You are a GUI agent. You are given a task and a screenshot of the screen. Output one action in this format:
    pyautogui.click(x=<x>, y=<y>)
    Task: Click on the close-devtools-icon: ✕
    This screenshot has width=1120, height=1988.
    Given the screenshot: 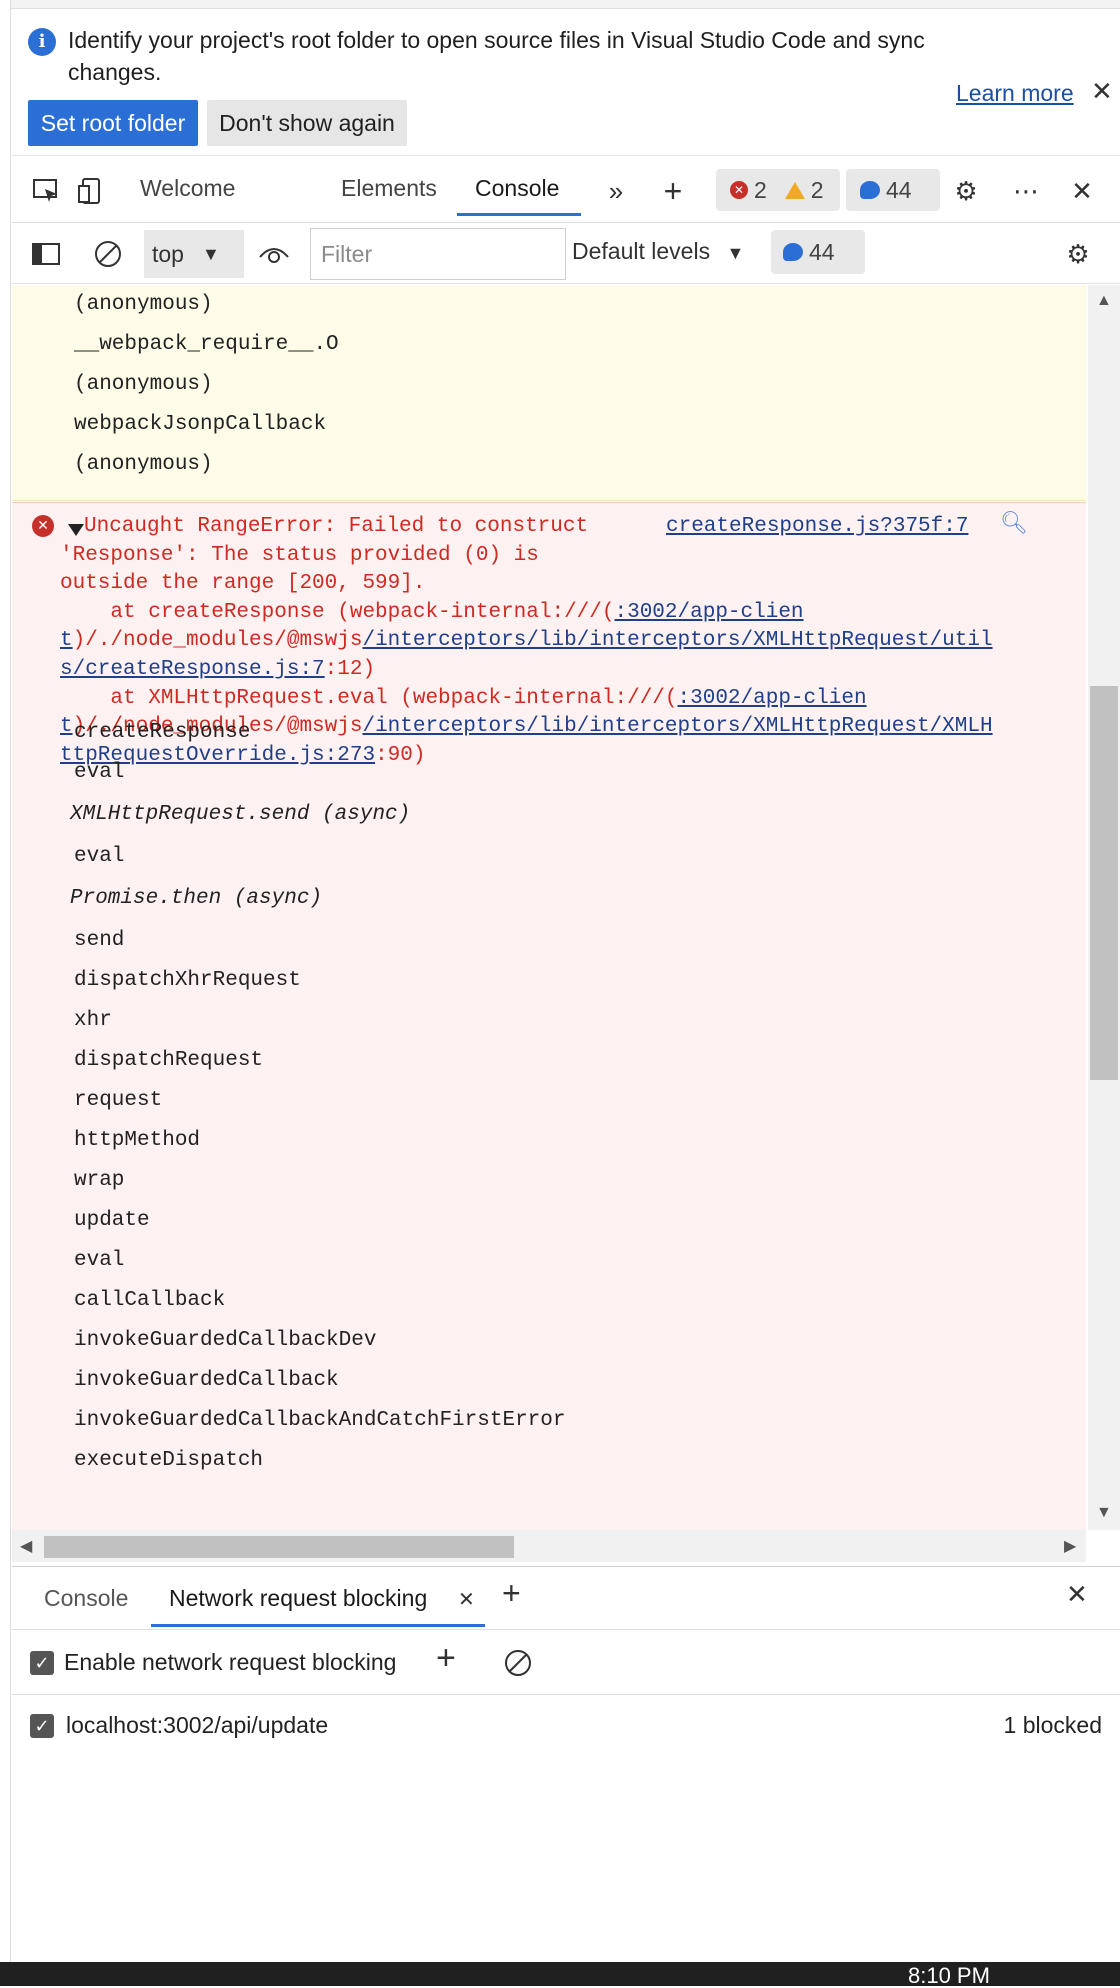 What is the action you would take?
    pyautogui.click(x=1082, y=191)
    